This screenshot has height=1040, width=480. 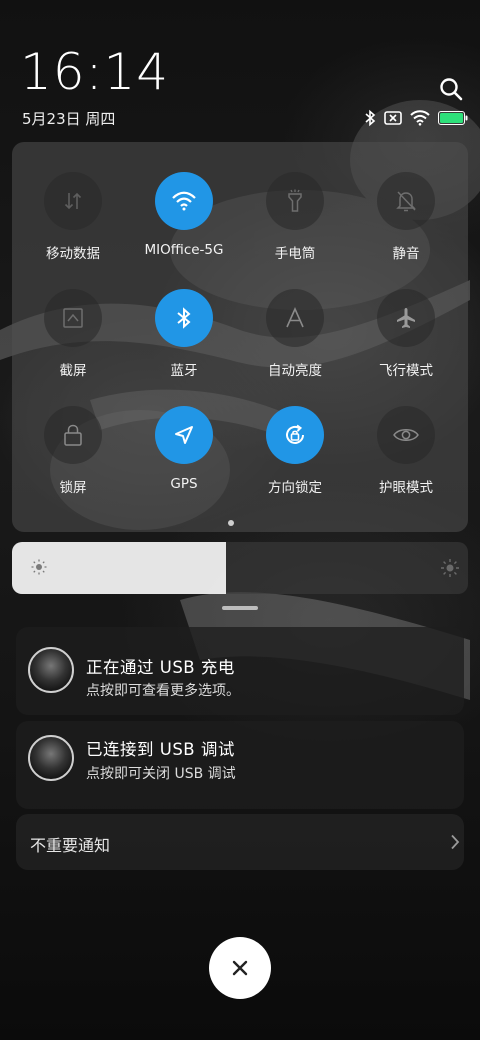 I want to click on toggle-airplane-mode: 飞行模式, so click(x=406, y=344).